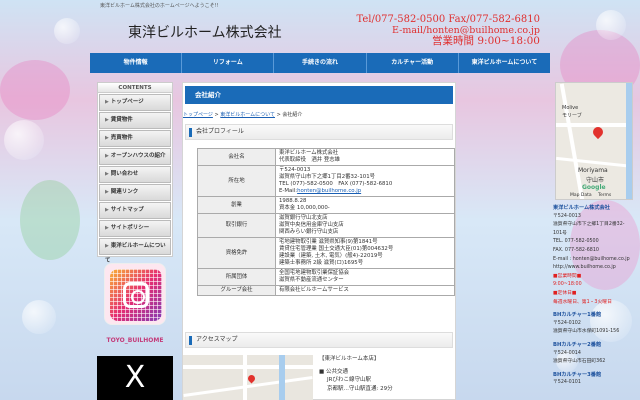 The height and width of the screenshot is (400, 640). What do you see at coordinates (236, 225) in the screenshot?
I see `row-label-banks: 取引銀行` at bounding box center [236, 225].